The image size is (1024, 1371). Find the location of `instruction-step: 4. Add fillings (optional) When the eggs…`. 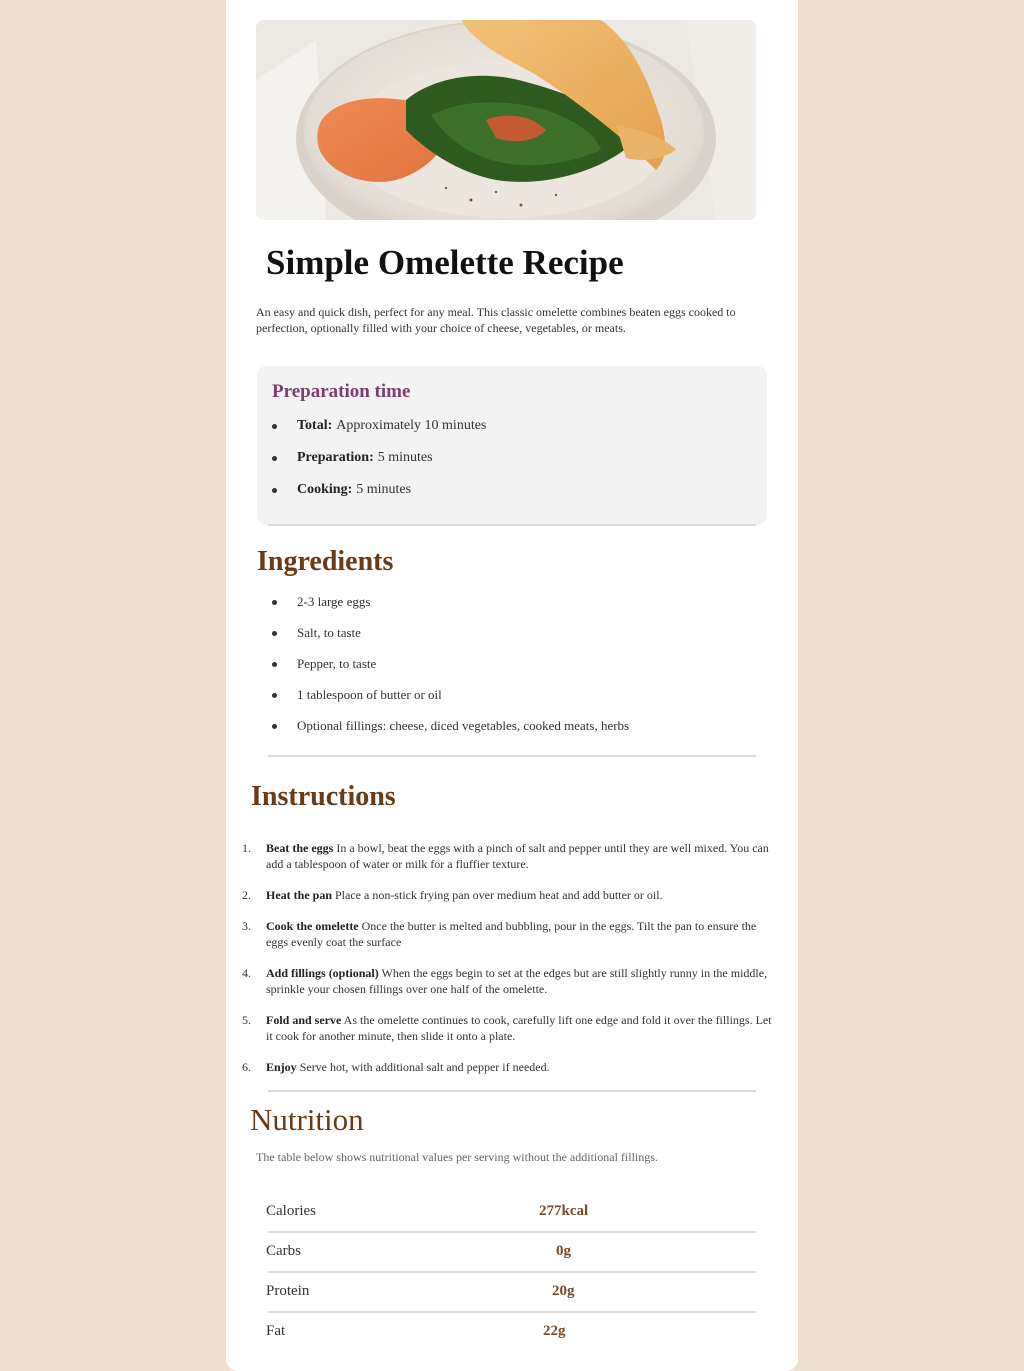

instruction-step: 4. Add fillings (optional) When the eggs… is located at coordinates (505, 981).